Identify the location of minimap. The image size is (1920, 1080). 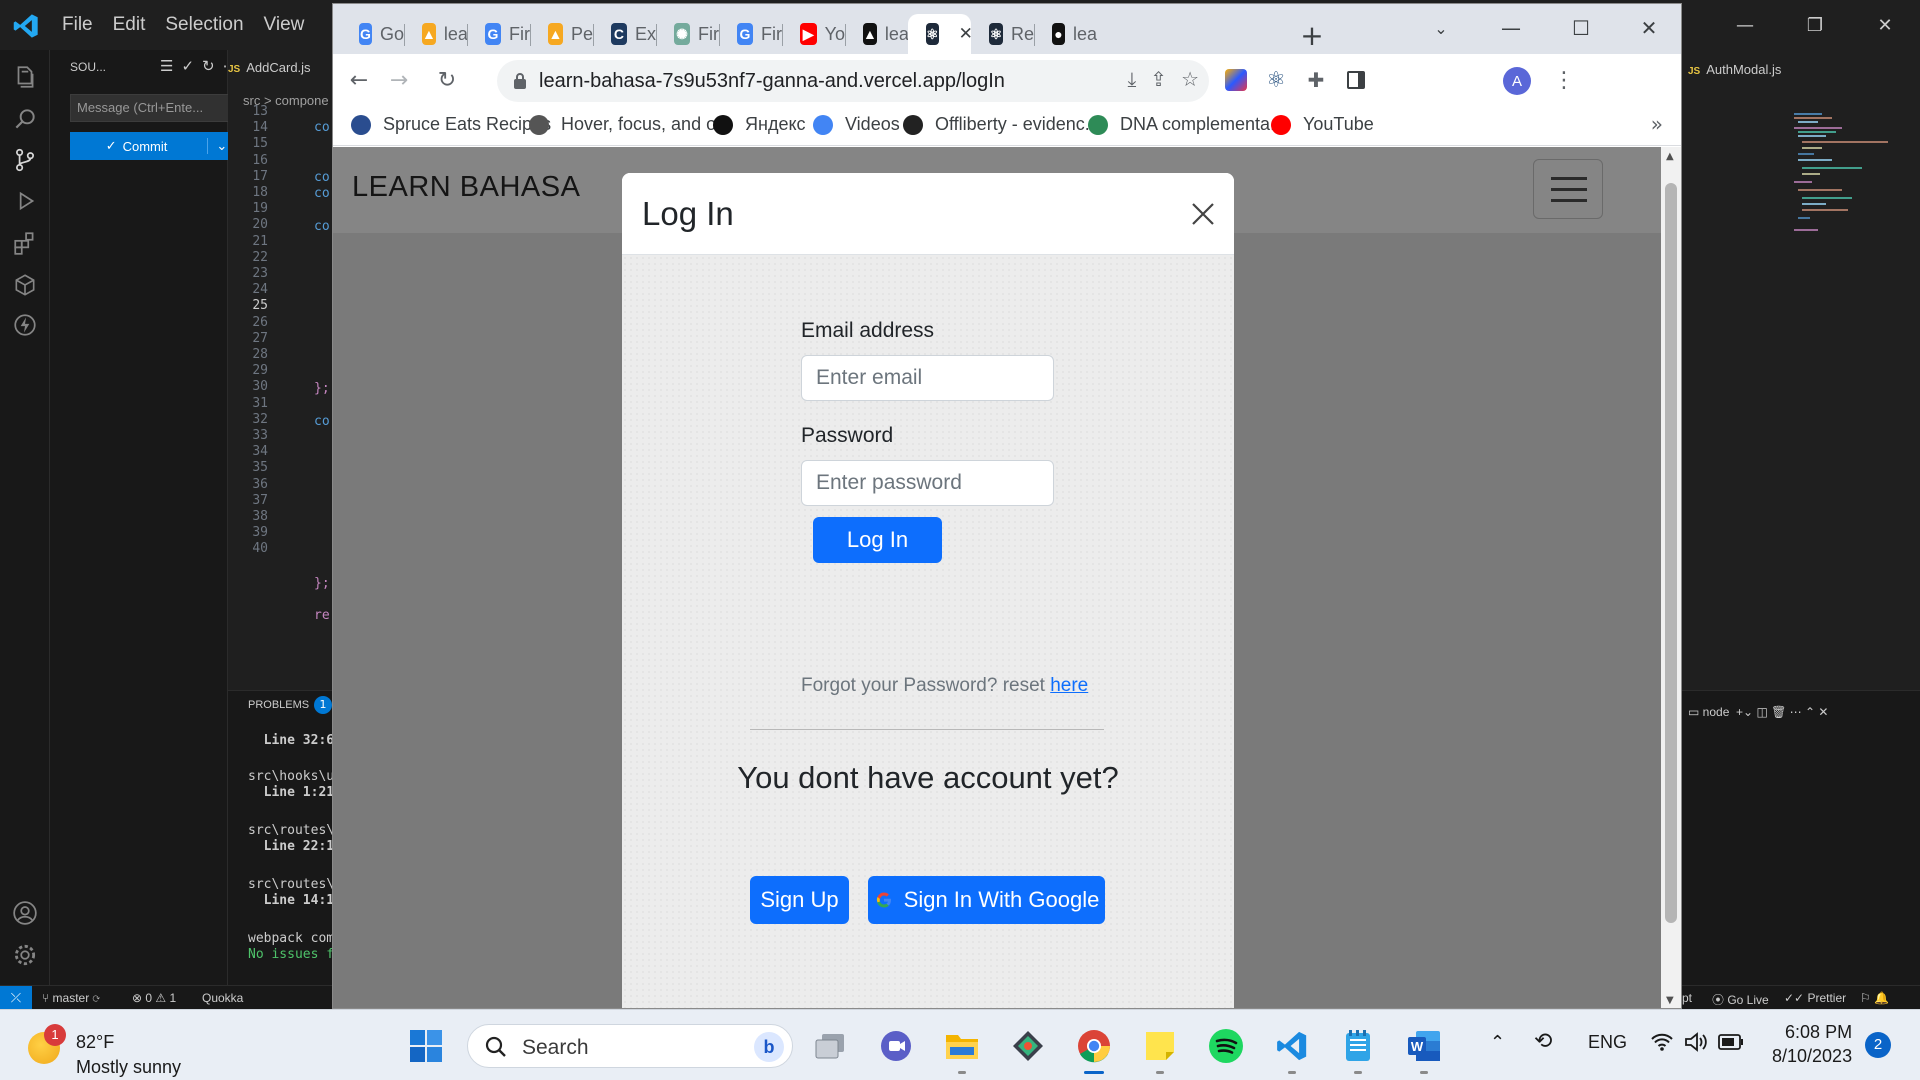
(1842, 175).